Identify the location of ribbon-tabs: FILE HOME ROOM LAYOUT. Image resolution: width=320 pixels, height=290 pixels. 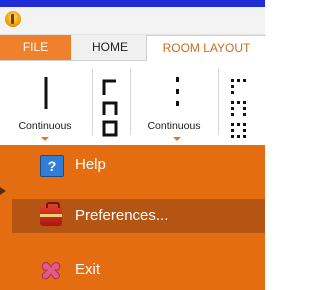
(133, 48).